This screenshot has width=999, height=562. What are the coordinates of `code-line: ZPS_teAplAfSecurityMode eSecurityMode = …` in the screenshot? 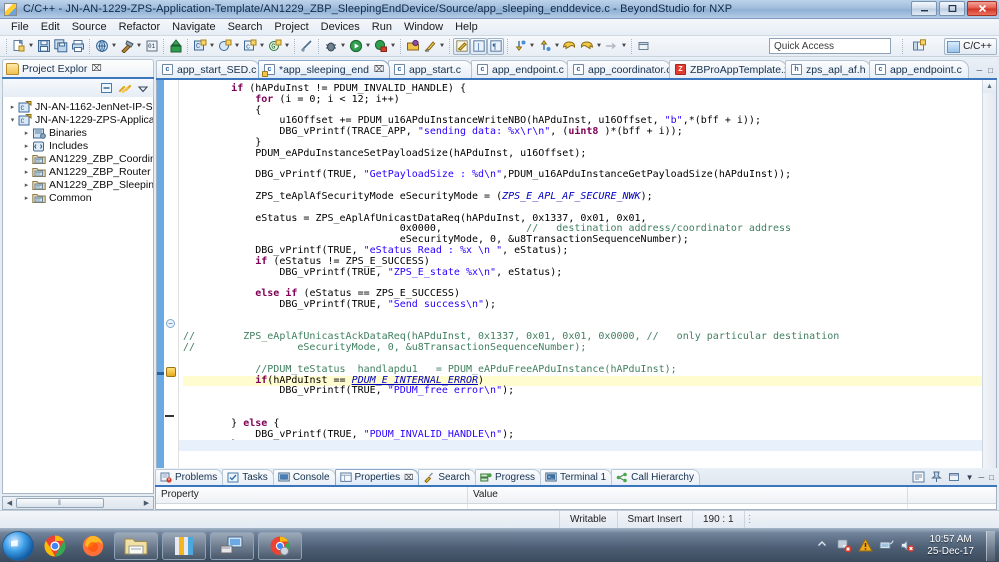 It's located at (582, 197).